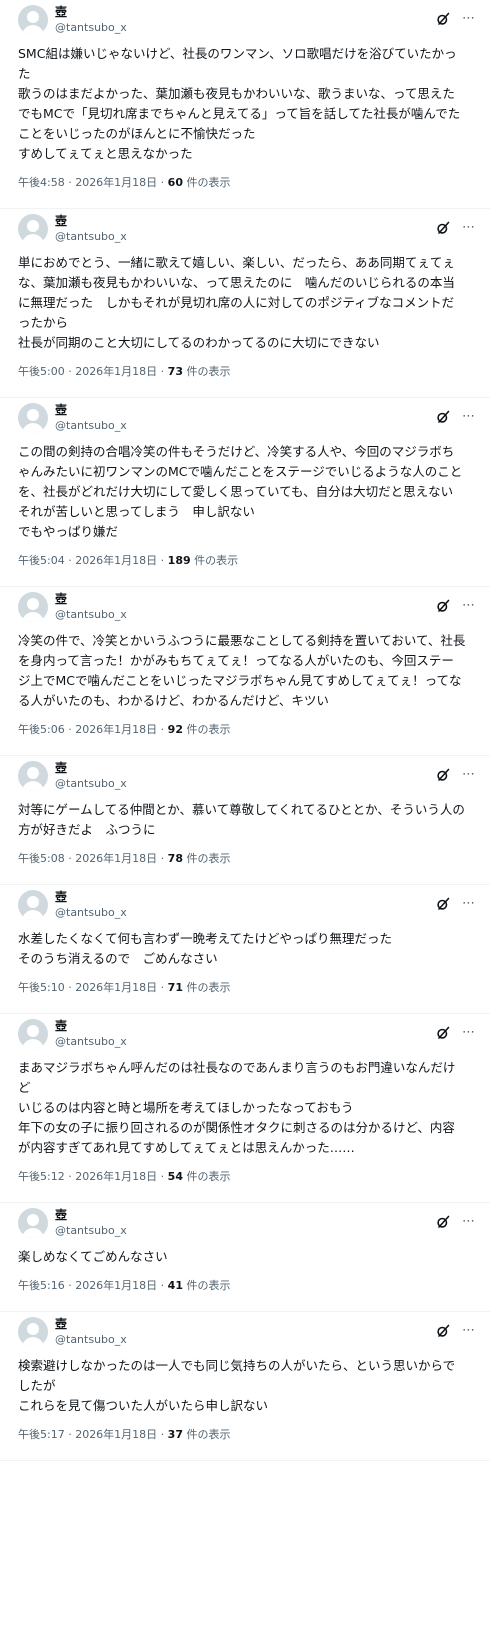 This screenshot has width=490, height=1630. Describe the element at coordinates (93, 1176) in the screenshot. I see `tweet-timestamp: 午後5:12 · 2026年1月18日 ·` at that location.